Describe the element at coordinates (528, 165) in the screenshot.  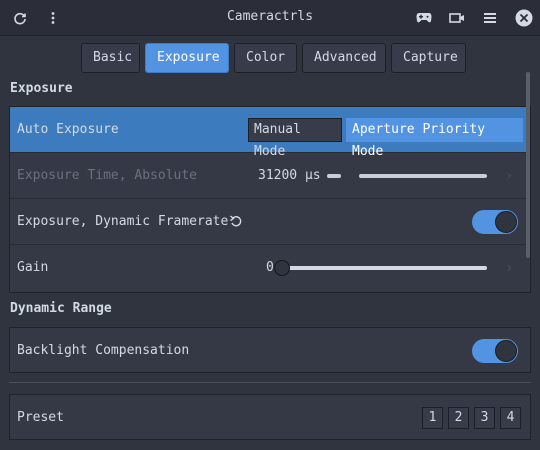
I see `scrollbar` at that location.